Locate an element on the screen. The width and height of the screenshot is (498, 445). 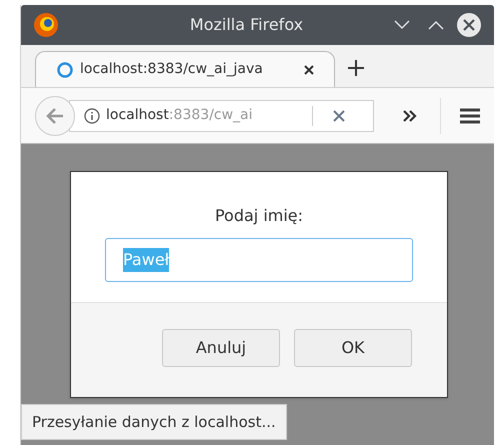
loading-icon is located at coordinates (65, 69).